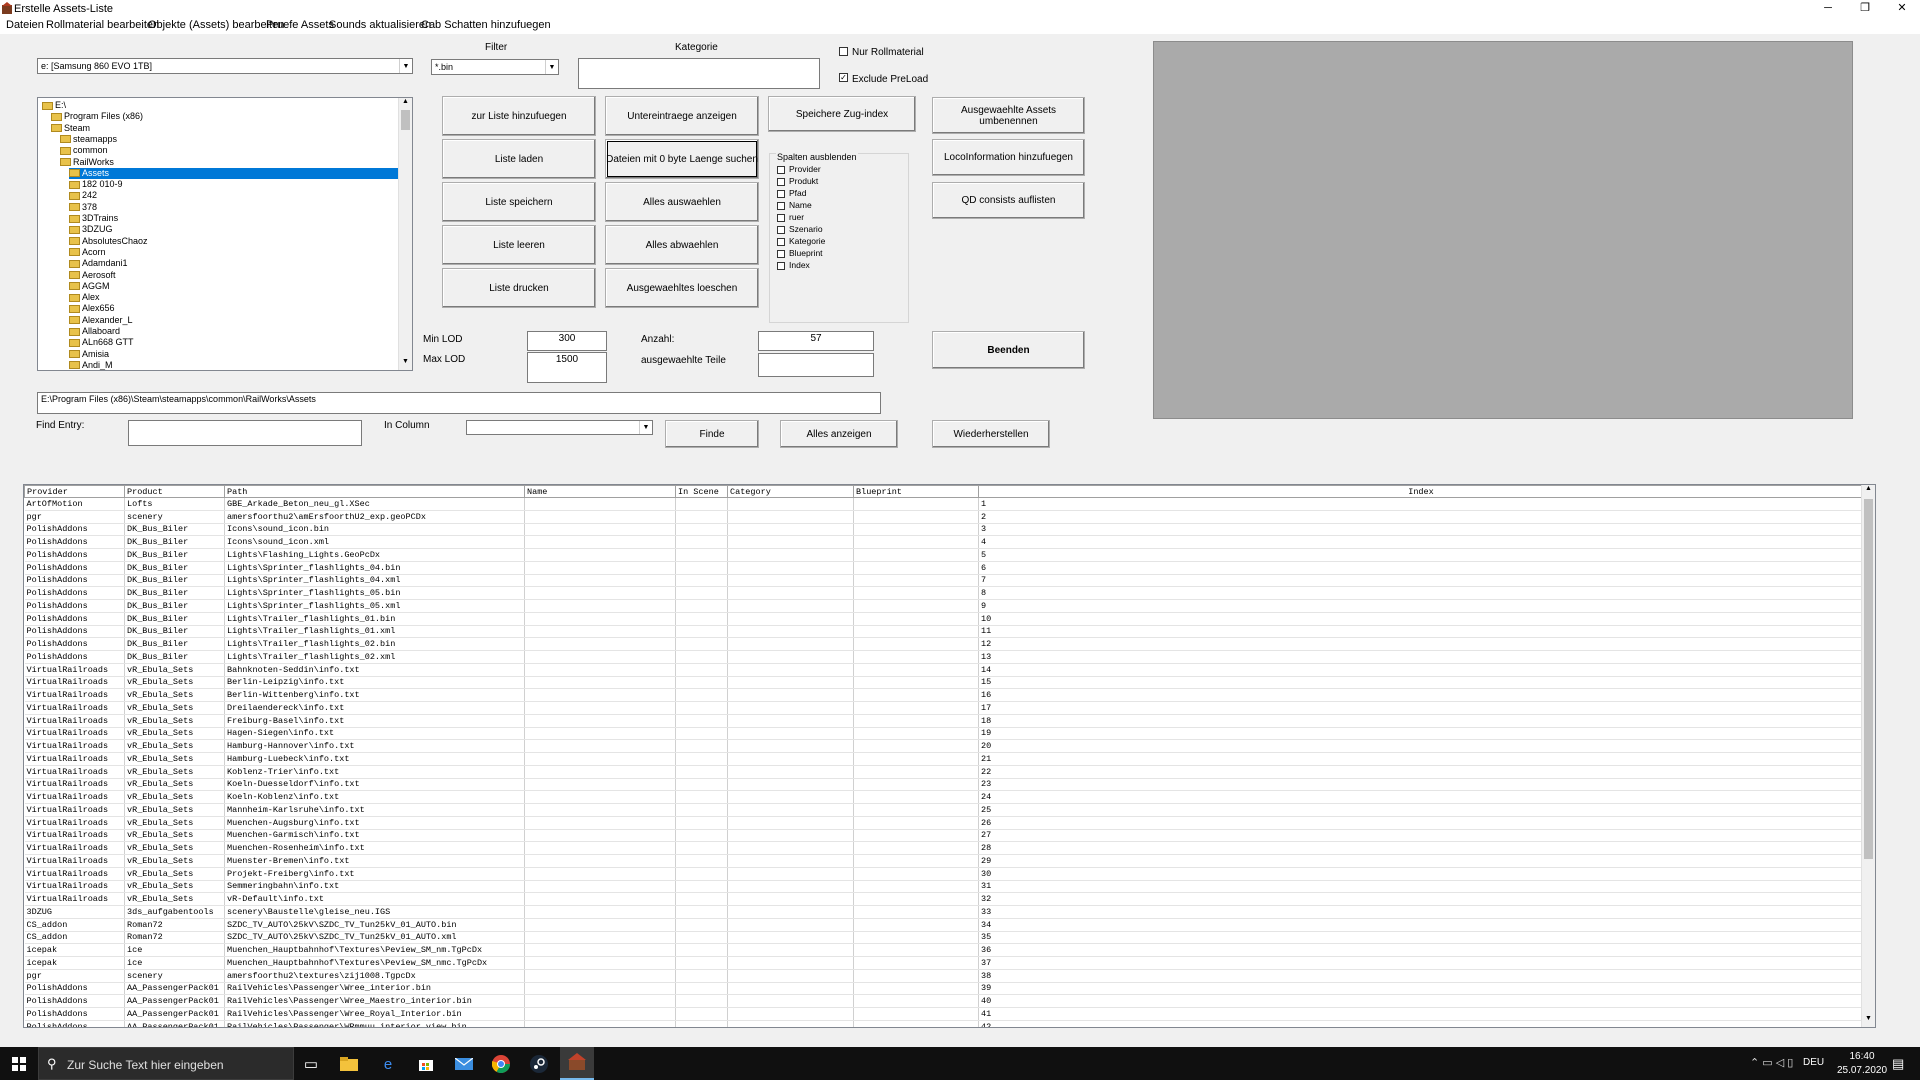  What do you see at coordinates (91, 229) in the screenshot?
I see `tree-item: 3DZUG` at bounding box center [91, 229].